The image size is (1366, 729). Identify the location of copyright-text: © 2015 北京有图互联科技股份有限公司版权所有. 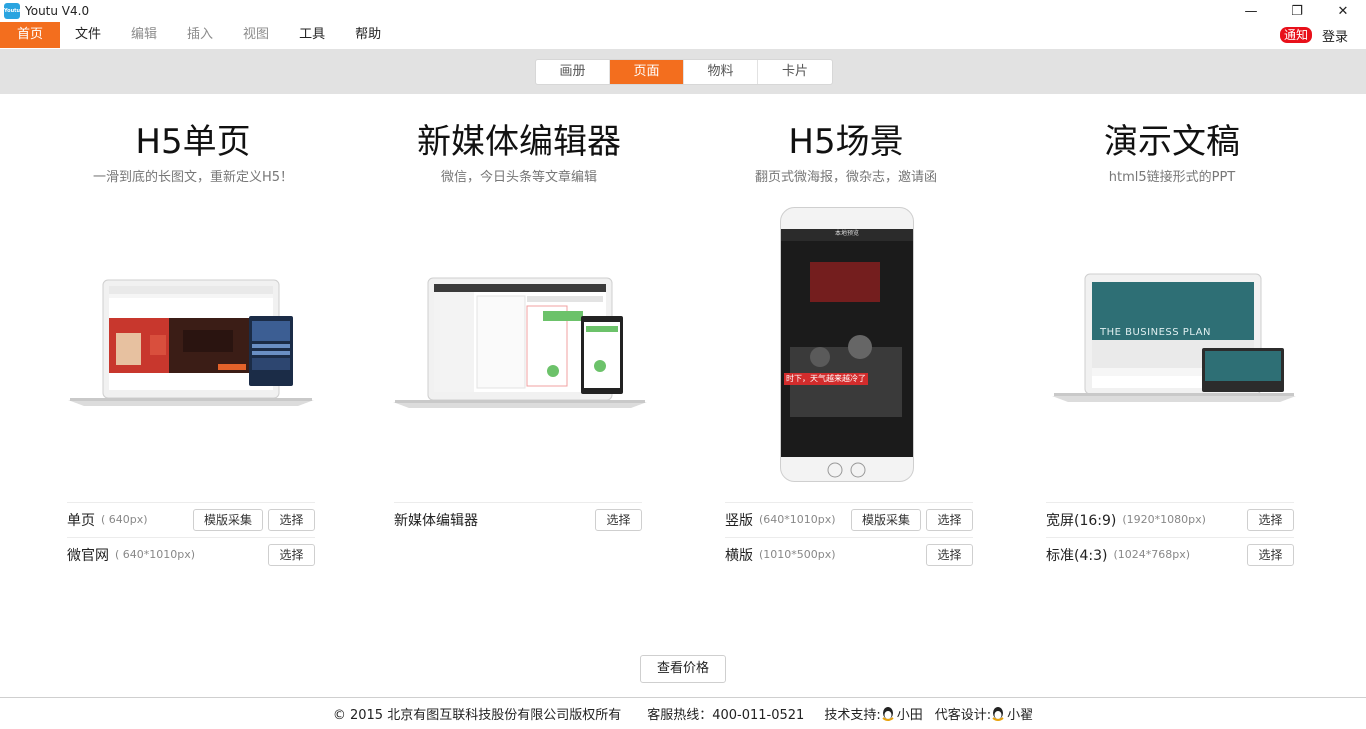
(477, 715).